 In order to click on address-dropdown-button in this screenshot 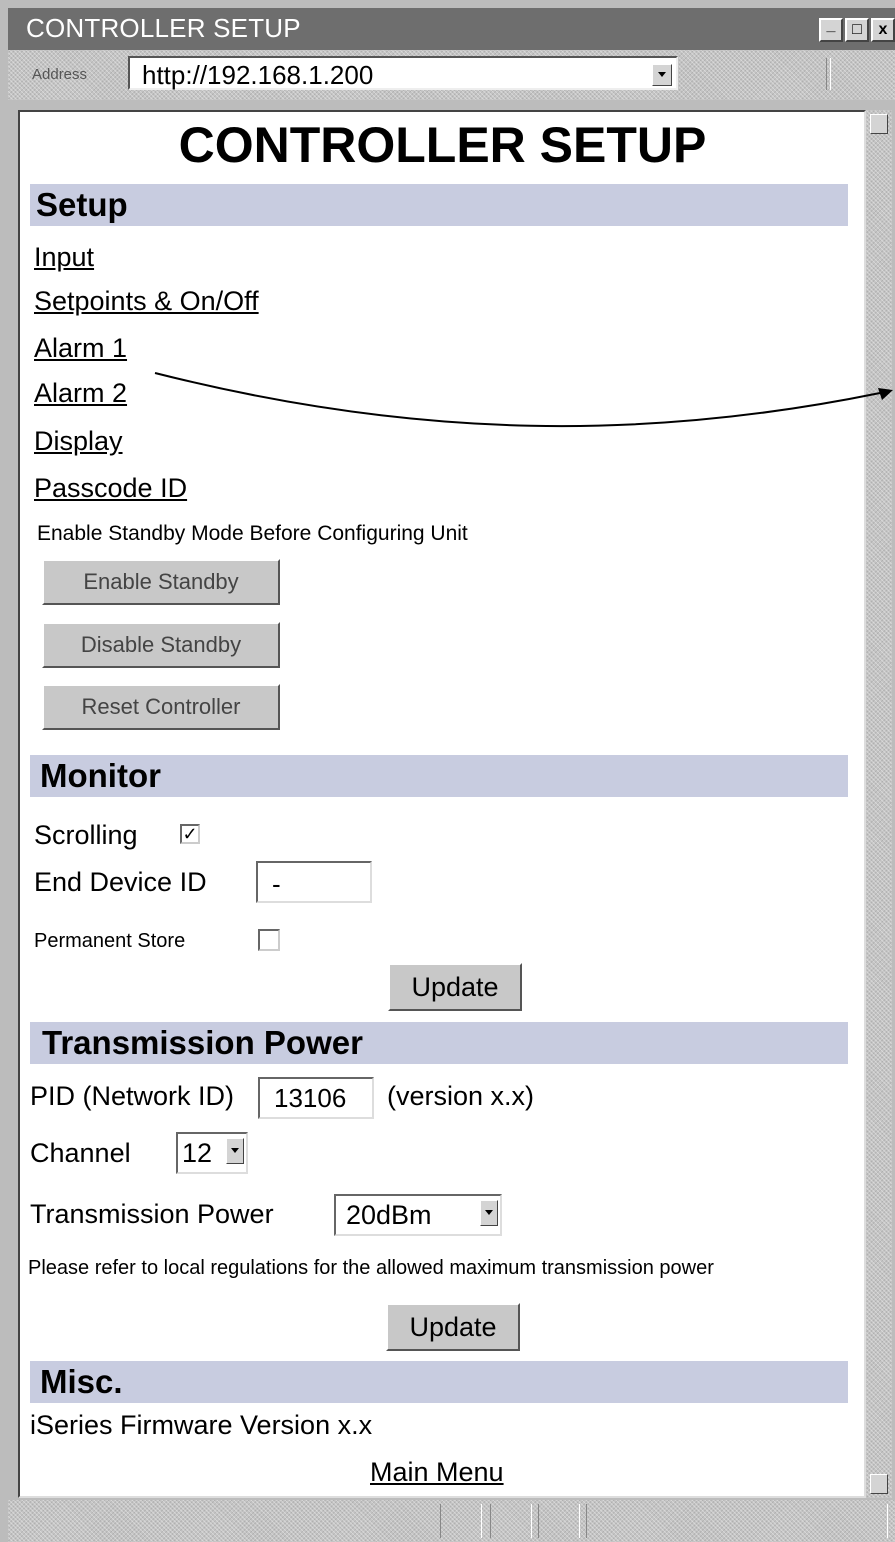, I will do `click(662, 75)`.